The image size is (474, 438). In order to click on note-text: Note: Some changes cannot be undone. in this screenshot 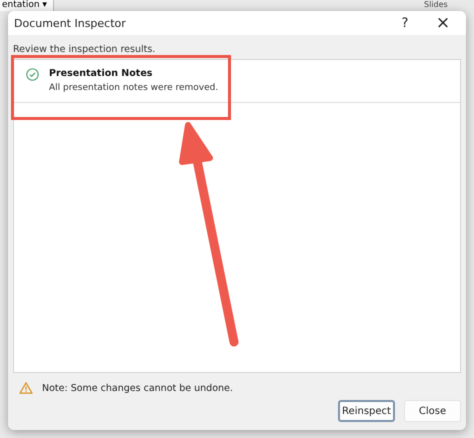, I will do `click(137, 388)`.